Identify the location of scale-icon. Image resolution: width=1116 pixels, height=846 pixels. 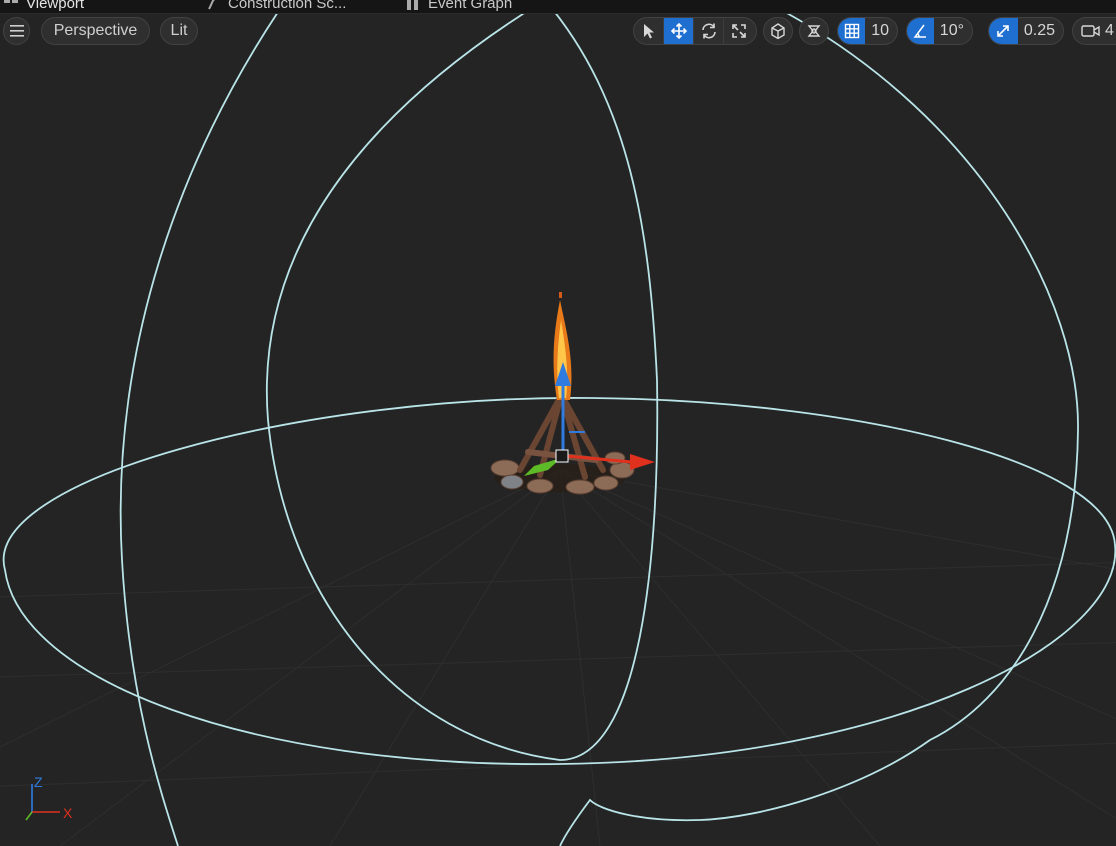
(739, 31).